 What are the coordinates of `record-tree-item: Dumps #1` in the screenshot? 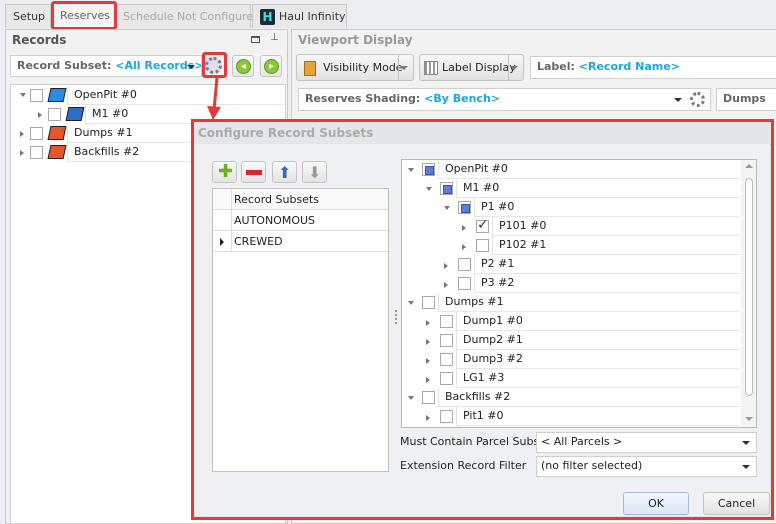 It's located at (571, 302).